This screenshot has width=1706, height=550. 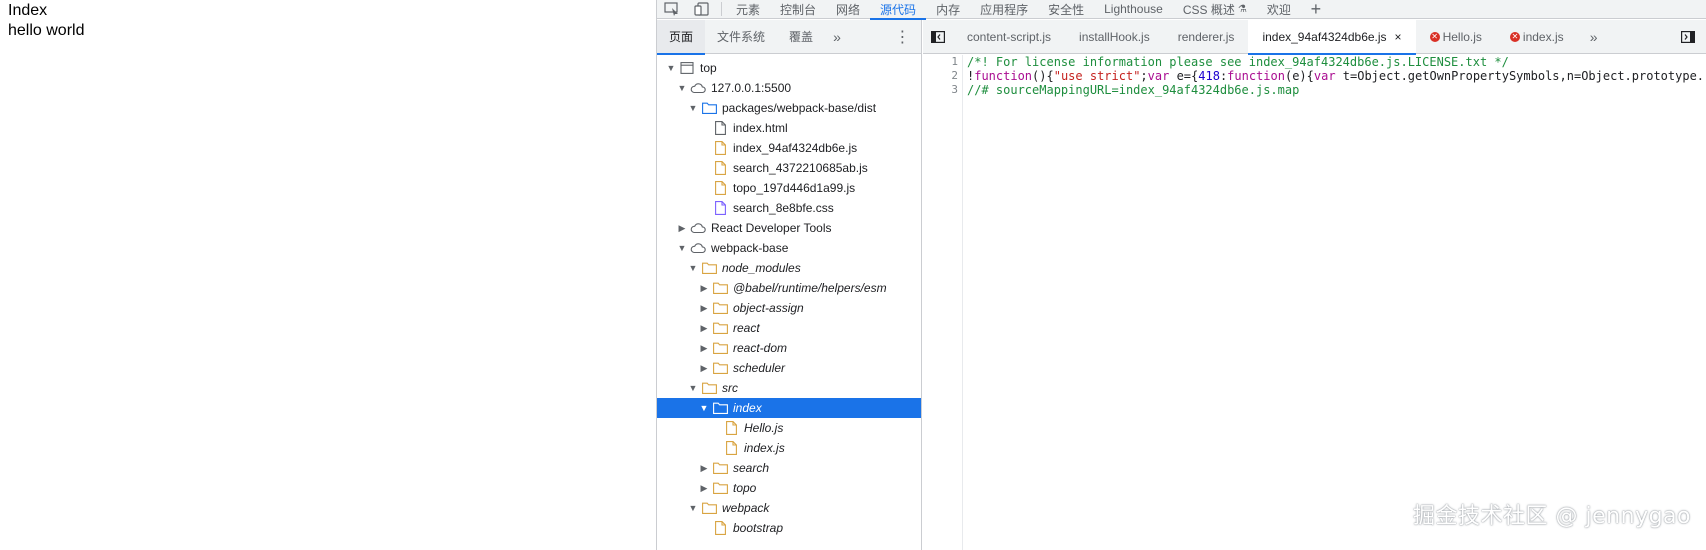 What do you see at coordinates (789, 368) in the screenshot?
I see `tree-item: ▶ scheduler` at bounding box center [789, 368].